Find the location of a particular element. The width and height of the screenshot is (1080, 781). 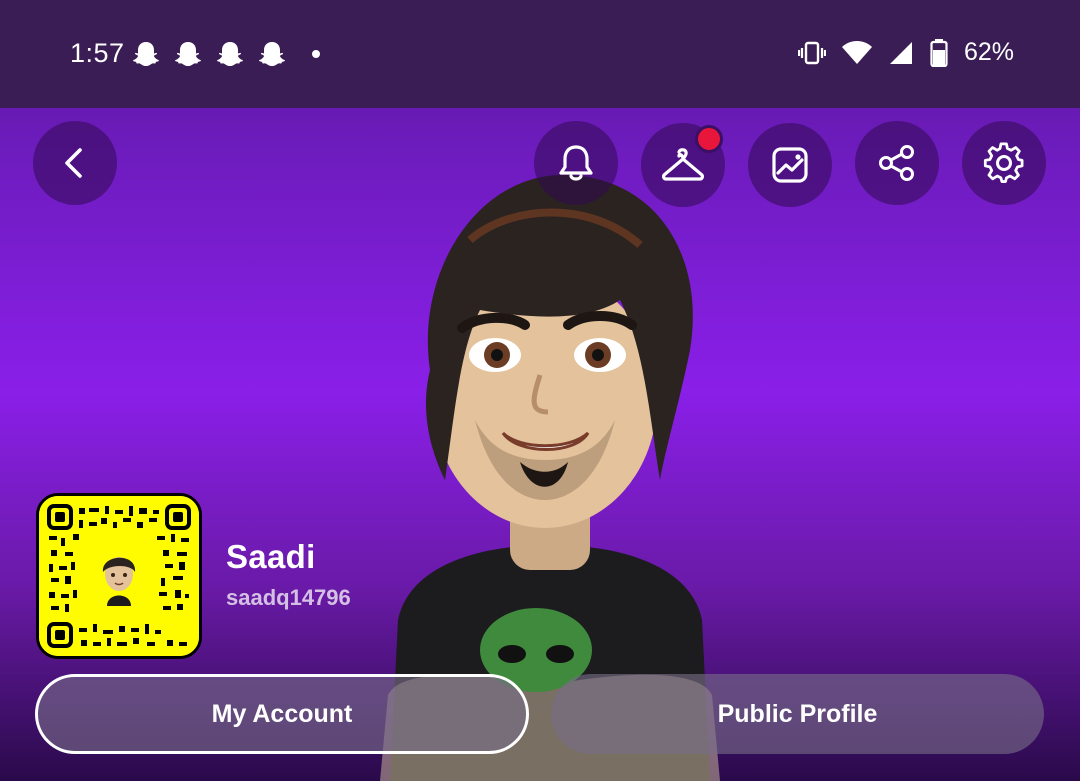

cell-signal-icon is located at coordinates (901, 53).